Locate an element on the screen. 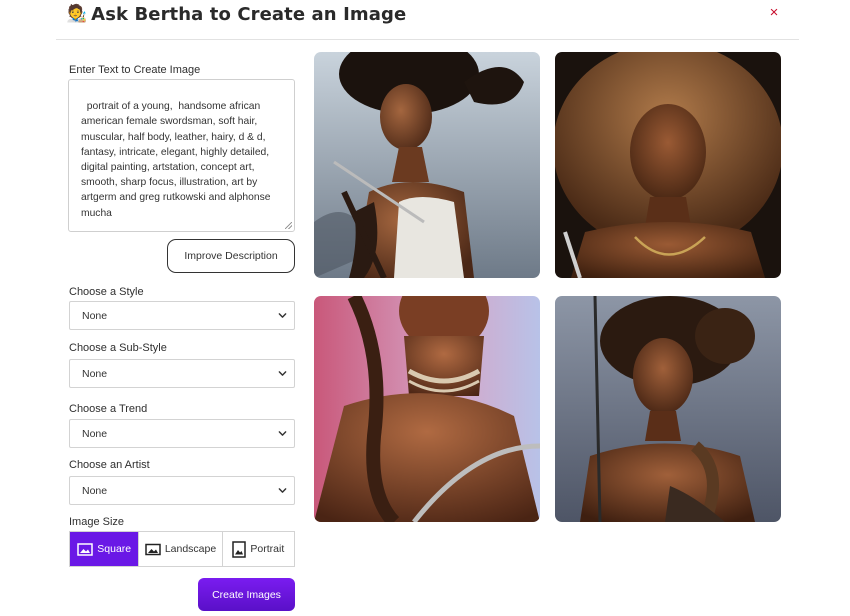 This screenshot has height=616, width=850. portrait-image-icon is located at coordinates (239, 549).